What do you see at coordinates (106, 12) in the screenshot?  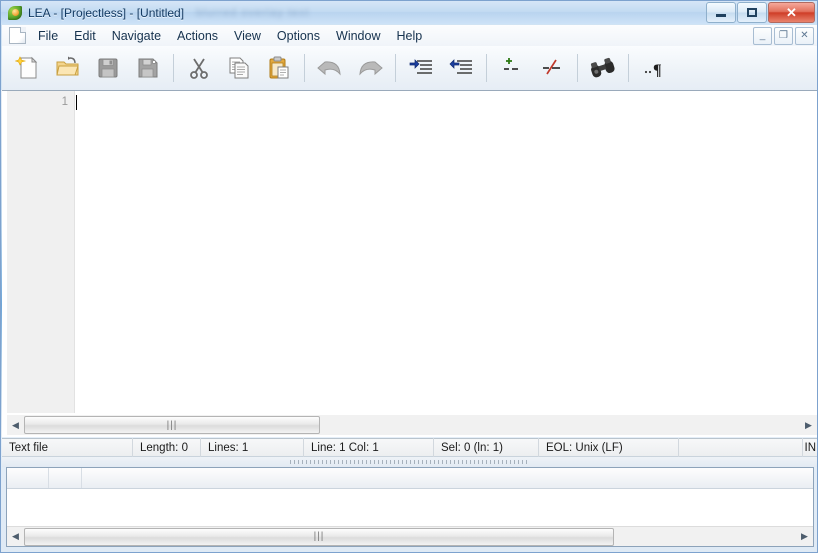 I see `window-title: LEA - [Projectless] - [Untitled]` at bounding box center [106, 12].